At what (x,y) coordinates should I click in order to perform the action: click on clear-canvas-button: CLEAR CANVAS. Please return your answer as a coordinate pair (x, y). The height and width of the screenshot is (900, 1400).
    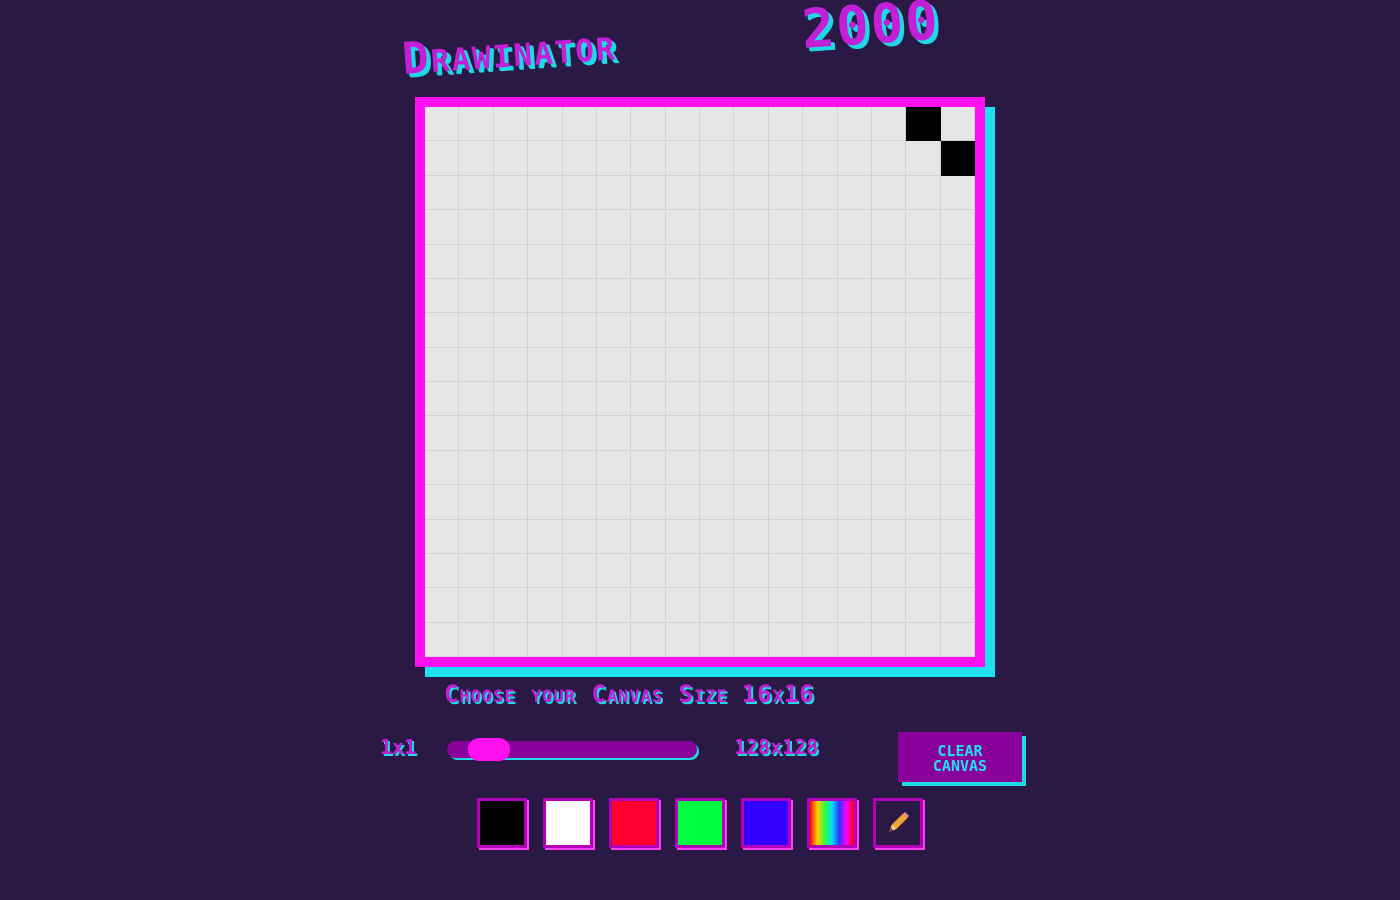
    Looking at the image, I should click on (960, 757).